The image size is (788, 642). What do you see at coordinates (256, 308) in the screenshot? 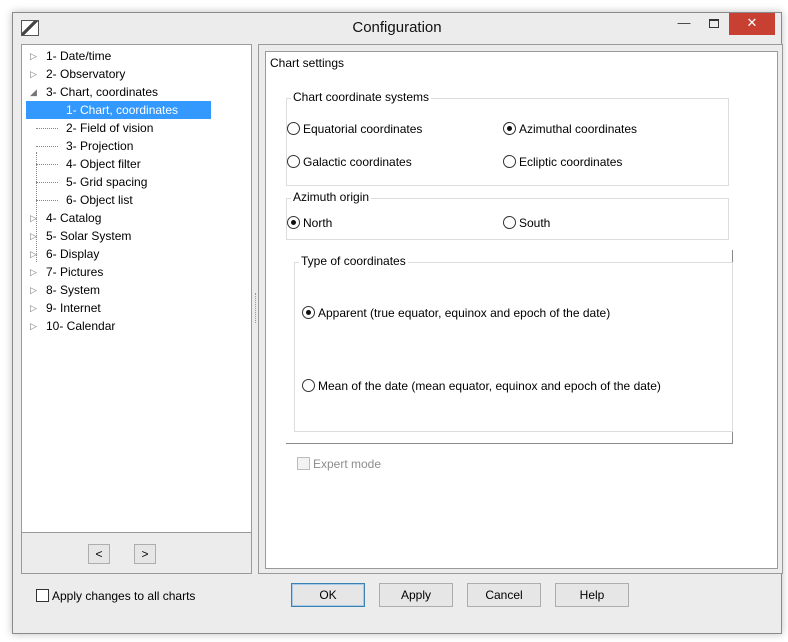
I see `panel-splitter` at bounding box center [256, 308].